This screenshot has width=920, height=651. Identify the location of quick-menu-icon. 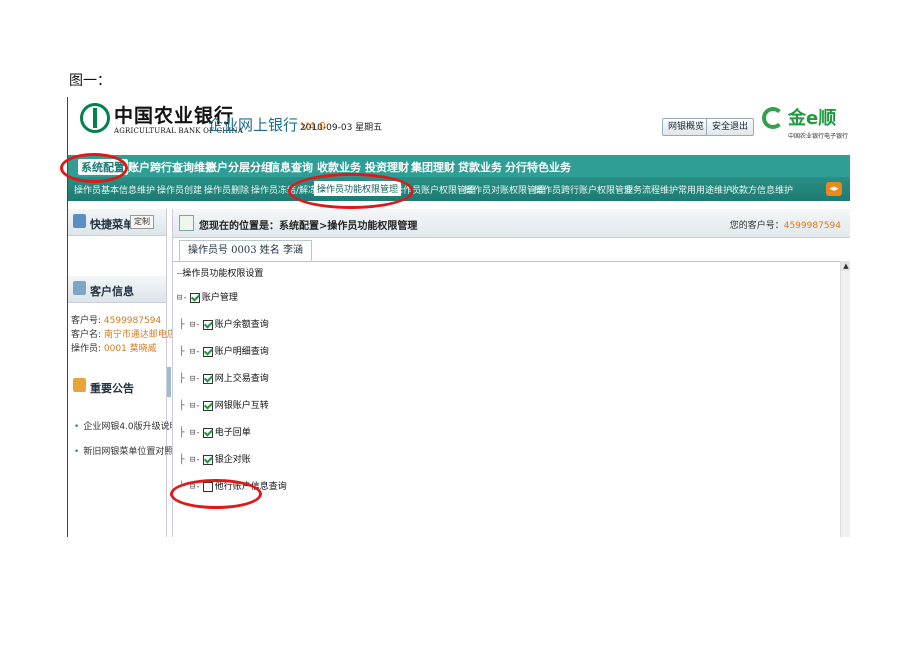
(79, 221).